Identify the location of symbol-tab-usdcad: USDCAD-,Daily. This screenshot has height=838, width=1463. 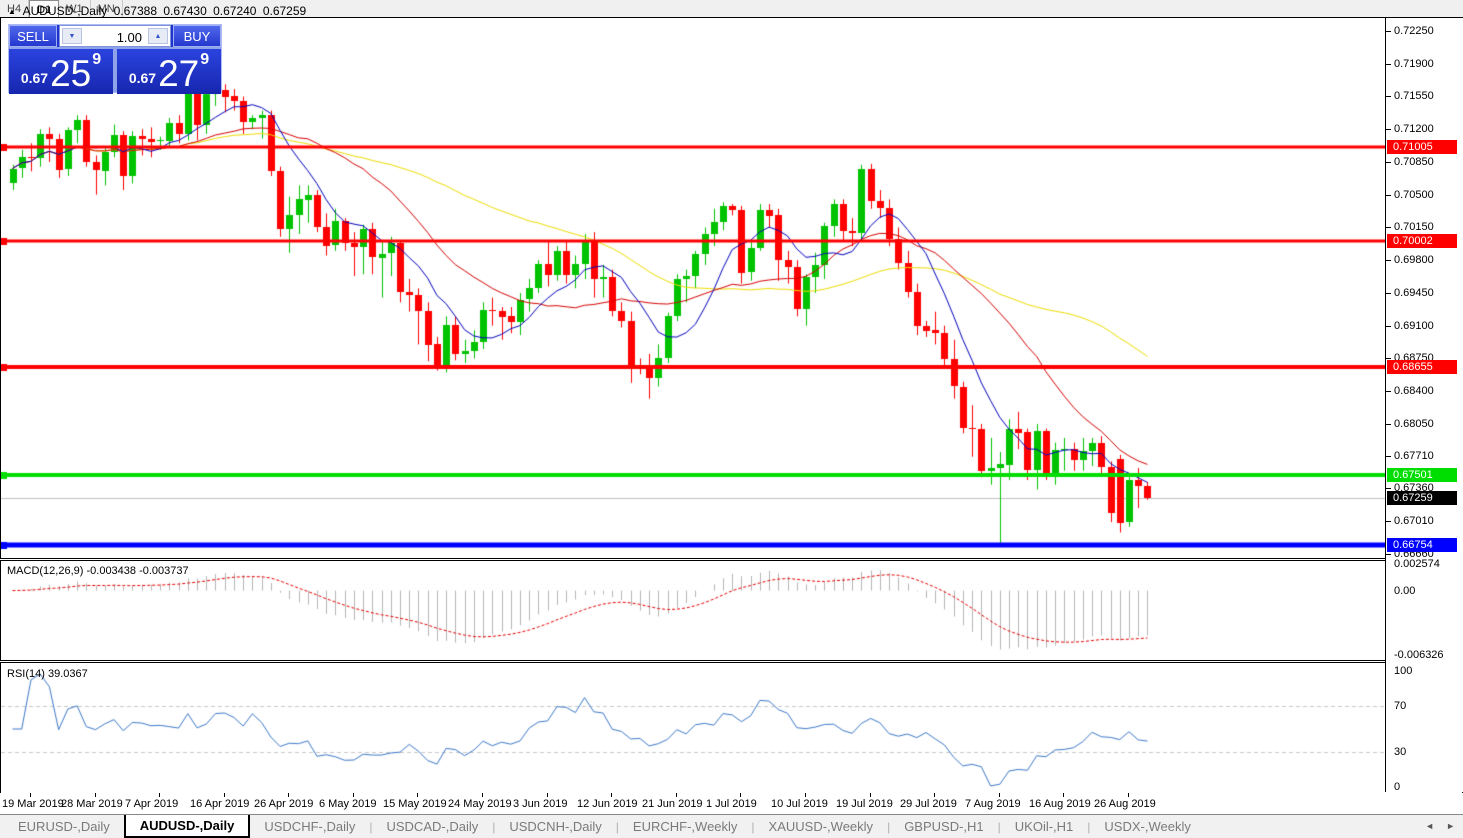
(432, 826).